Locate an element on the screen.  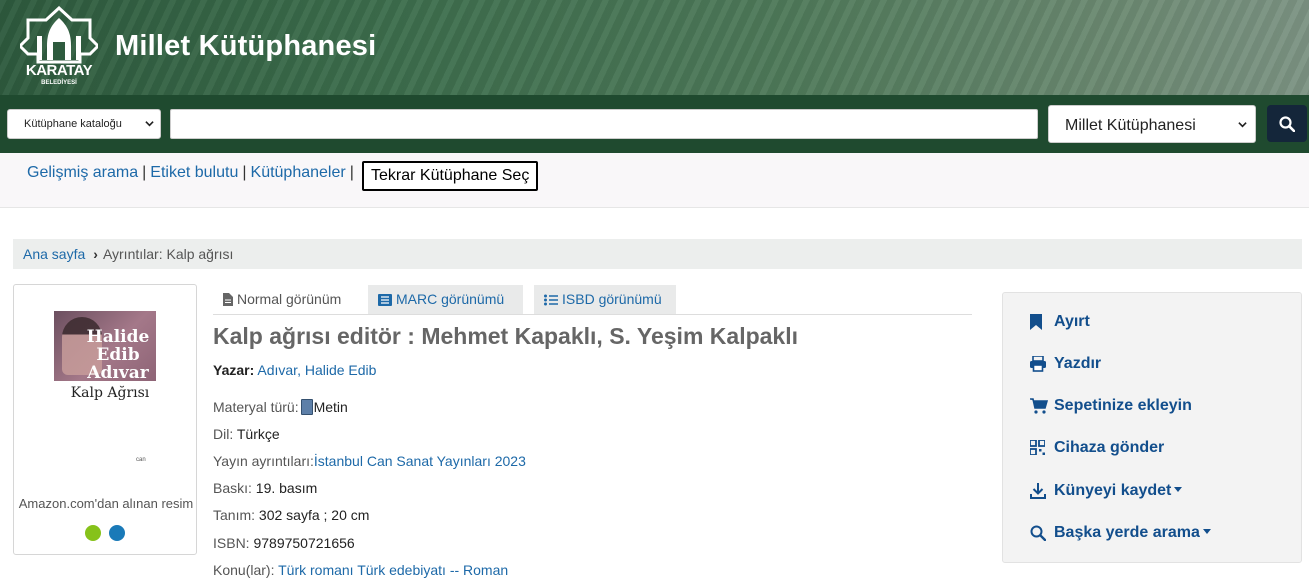
language-value: Türkçe is located at coordinates (258, 434).